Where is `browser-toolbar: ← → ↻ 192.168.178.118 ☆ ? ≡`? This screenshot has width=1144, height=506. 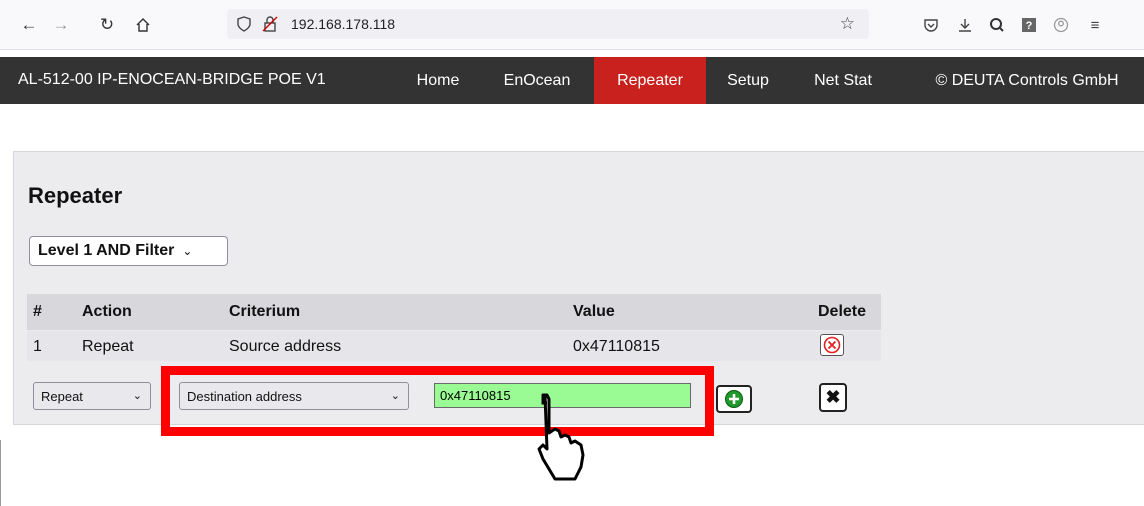
browser-toolbar: ← → ↻ 192.168.178.118 ☆ ? ≡ is located at coordinates (572, 25).